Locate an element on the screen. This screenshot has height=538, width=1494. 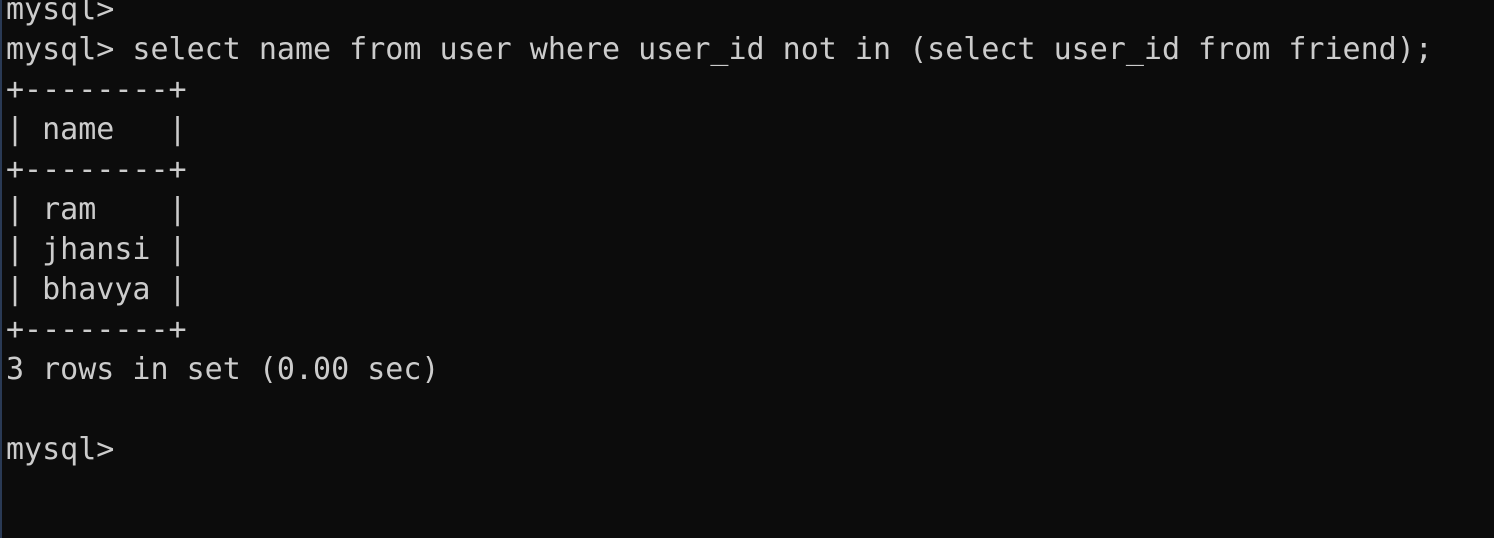
result-summary: 3 rows in set (0.00 sec) is located at coordinates (223, 369).